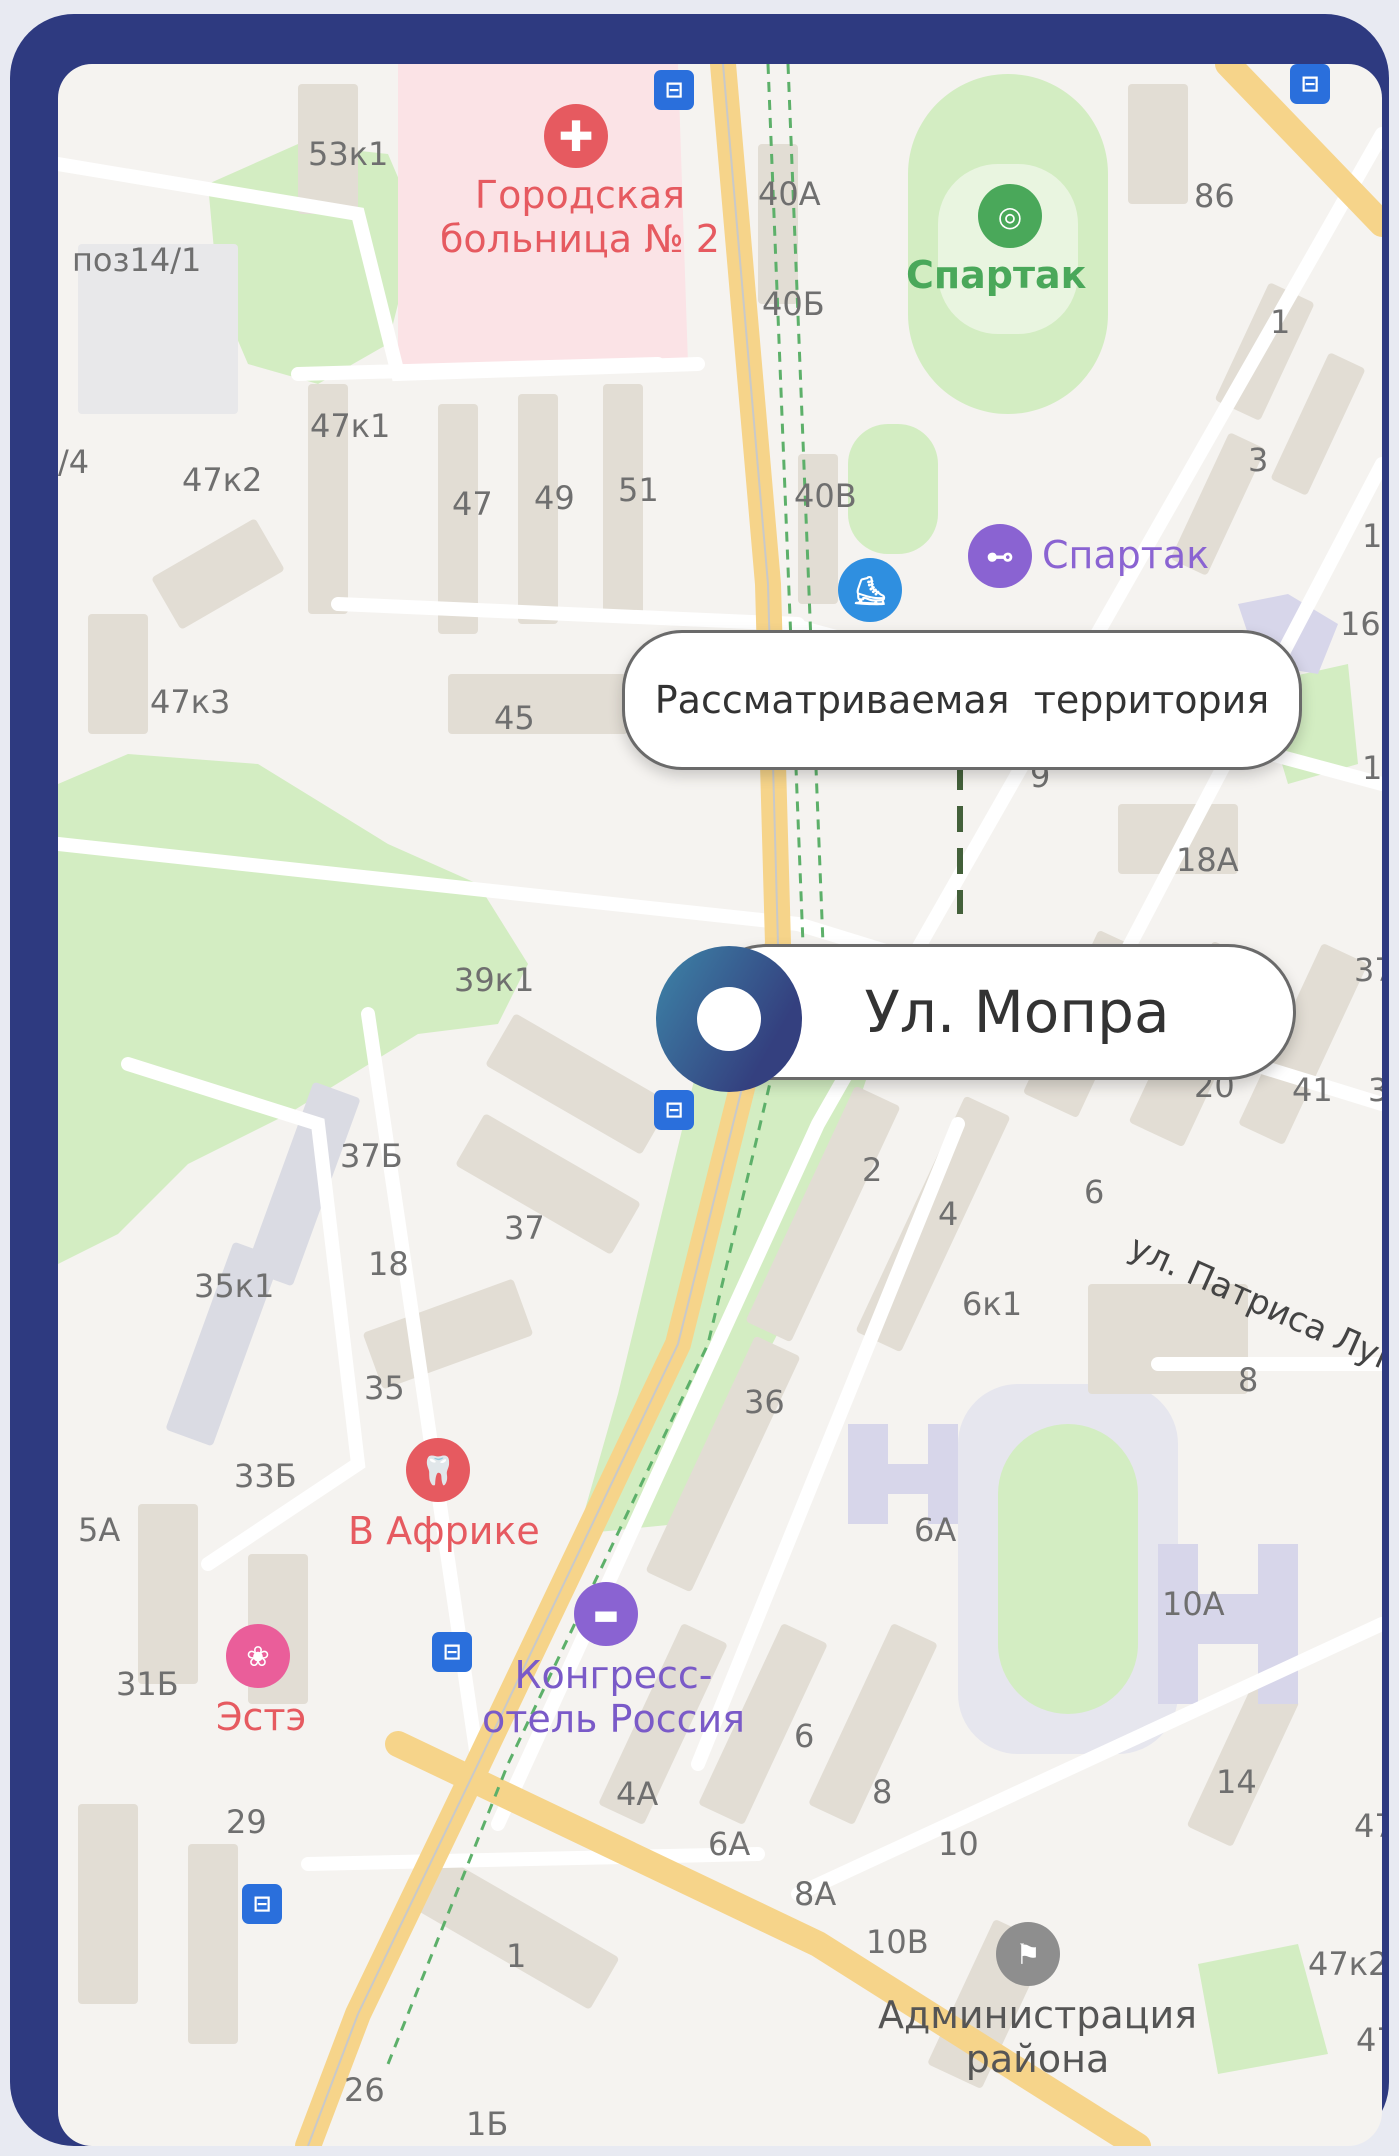 Image resolution: width=1399 pixels, height=2156 pixels. I want to click on house-number: 26, so click(364, 2090).